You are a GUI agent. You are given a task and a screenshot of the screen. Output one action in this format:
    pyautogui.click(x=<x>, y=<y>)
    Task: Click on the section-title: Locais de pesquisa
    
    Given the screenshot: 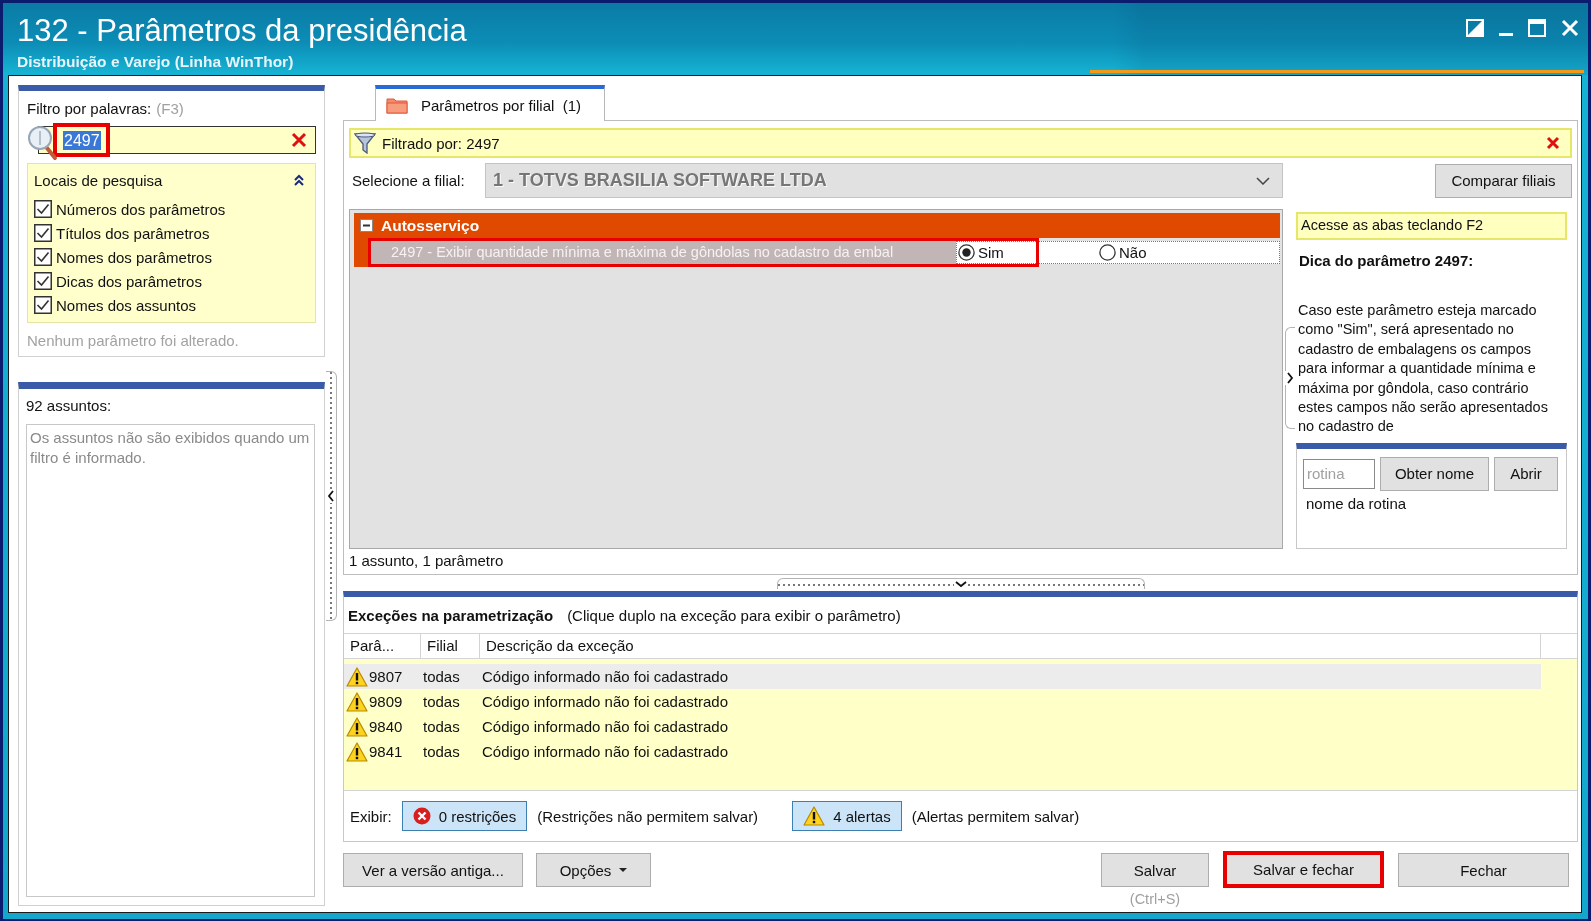 What is the action you would take?
    pyautogui.click(x=98, y=180)
    